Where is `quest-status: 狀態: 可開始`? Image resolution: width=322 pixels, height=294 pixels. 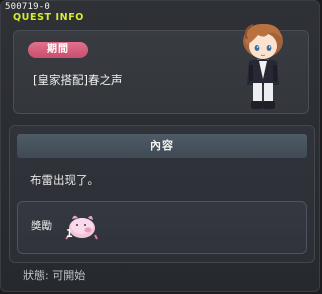 quest-status: 狀態: 可開始 is located at coordinates (54, 275).